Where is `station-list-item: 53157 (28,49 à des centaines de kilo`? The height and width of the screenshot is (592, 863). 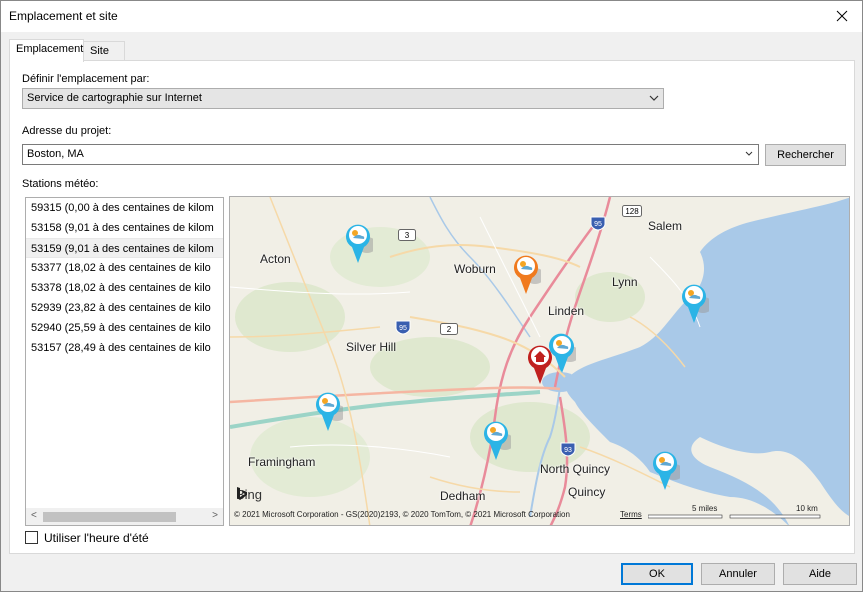 station-list-item: 53157 (28,49 à des centaines de kilo is located at coordinates (124, 348).